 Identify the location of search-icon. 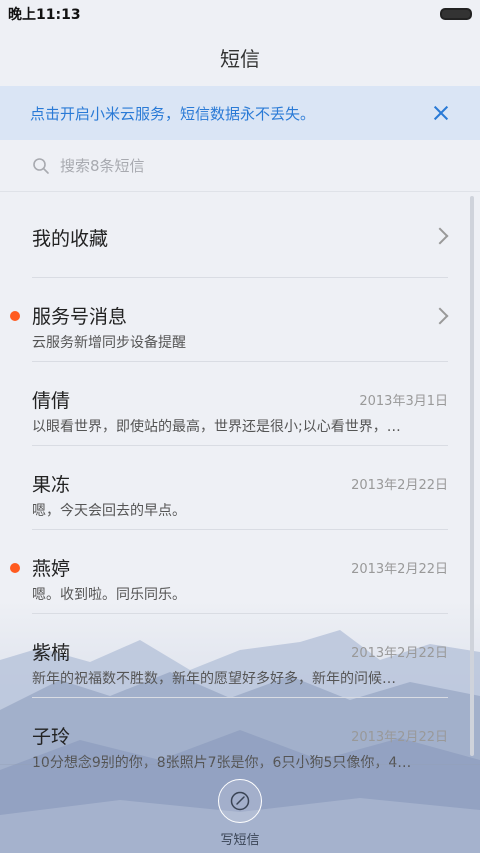
(41, 165).